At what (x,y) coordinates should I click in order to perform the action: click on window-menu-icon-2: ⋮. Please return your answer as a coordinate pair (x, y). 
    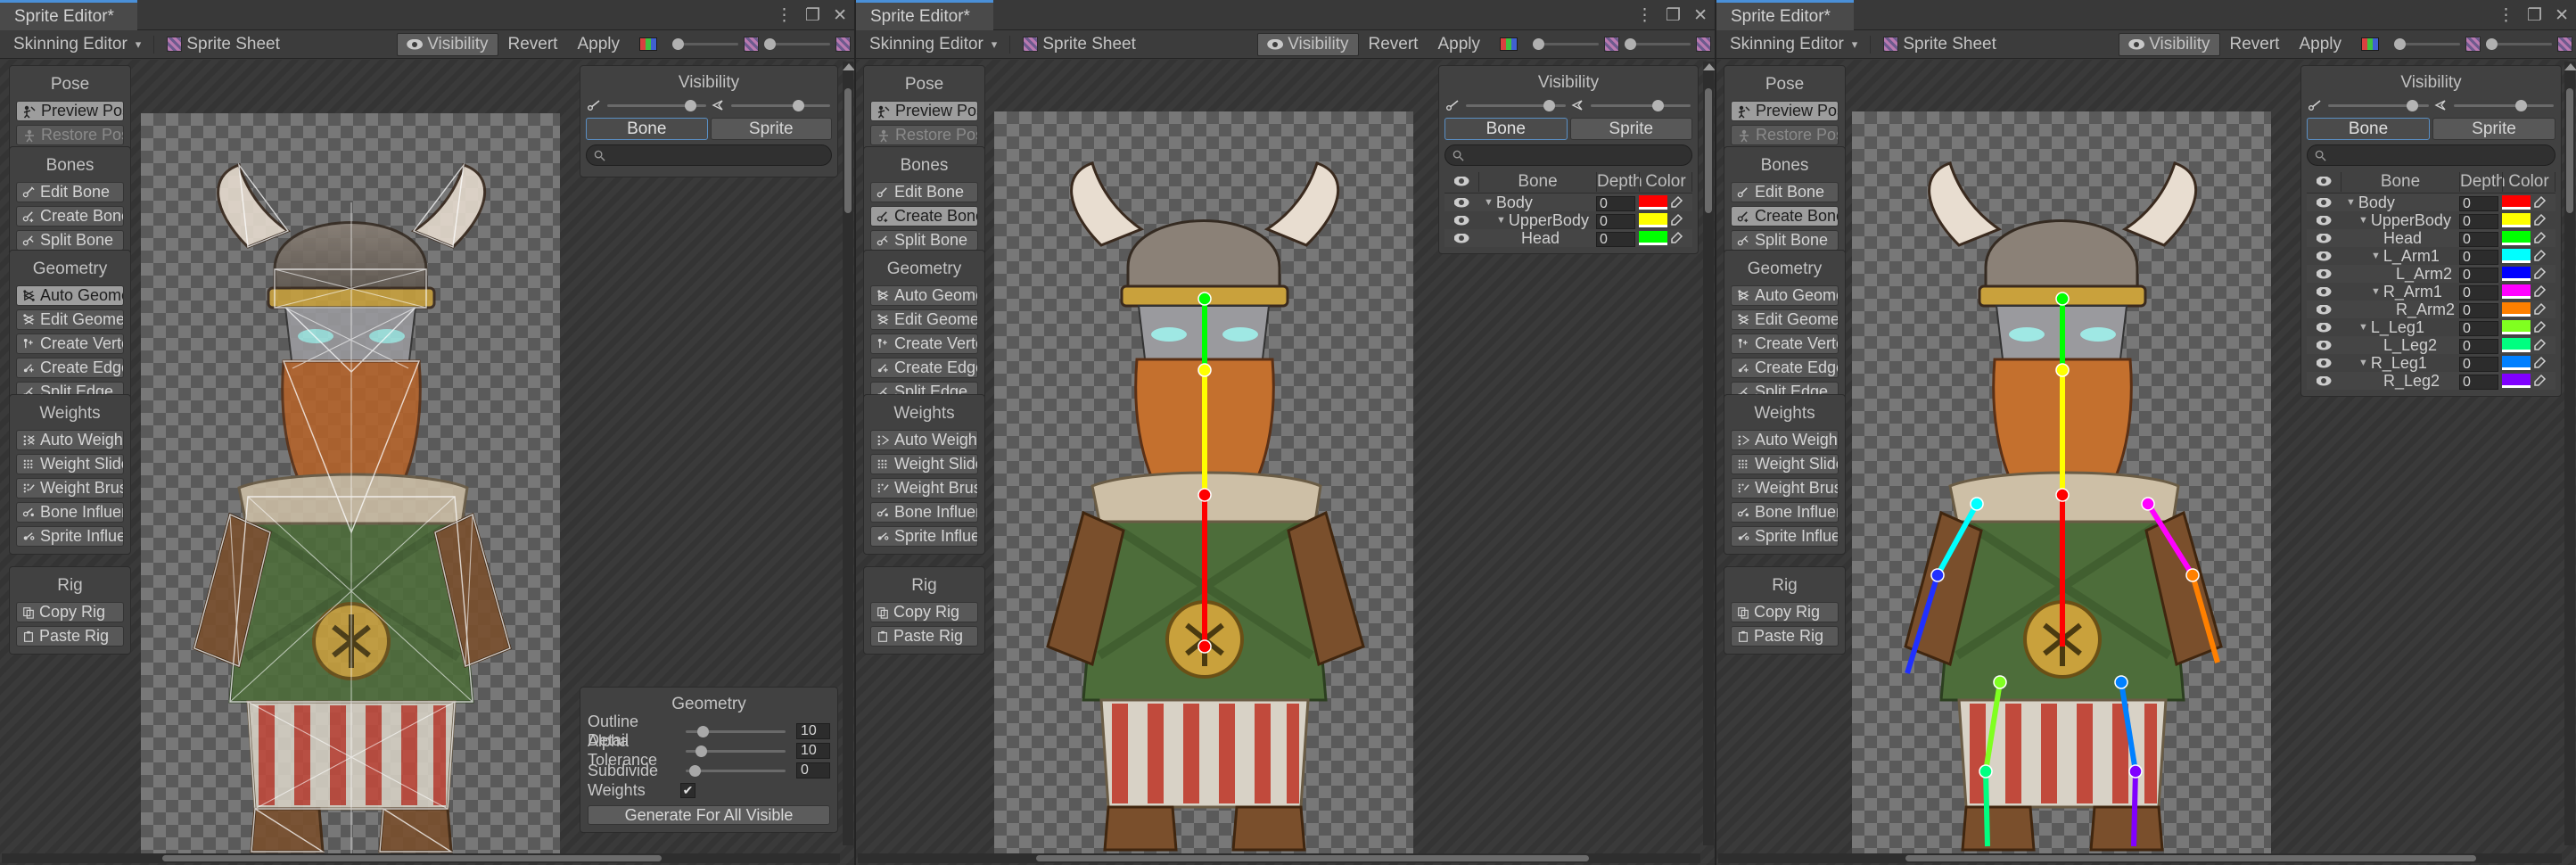
    Looking at the image, I should click on (1644, 16).